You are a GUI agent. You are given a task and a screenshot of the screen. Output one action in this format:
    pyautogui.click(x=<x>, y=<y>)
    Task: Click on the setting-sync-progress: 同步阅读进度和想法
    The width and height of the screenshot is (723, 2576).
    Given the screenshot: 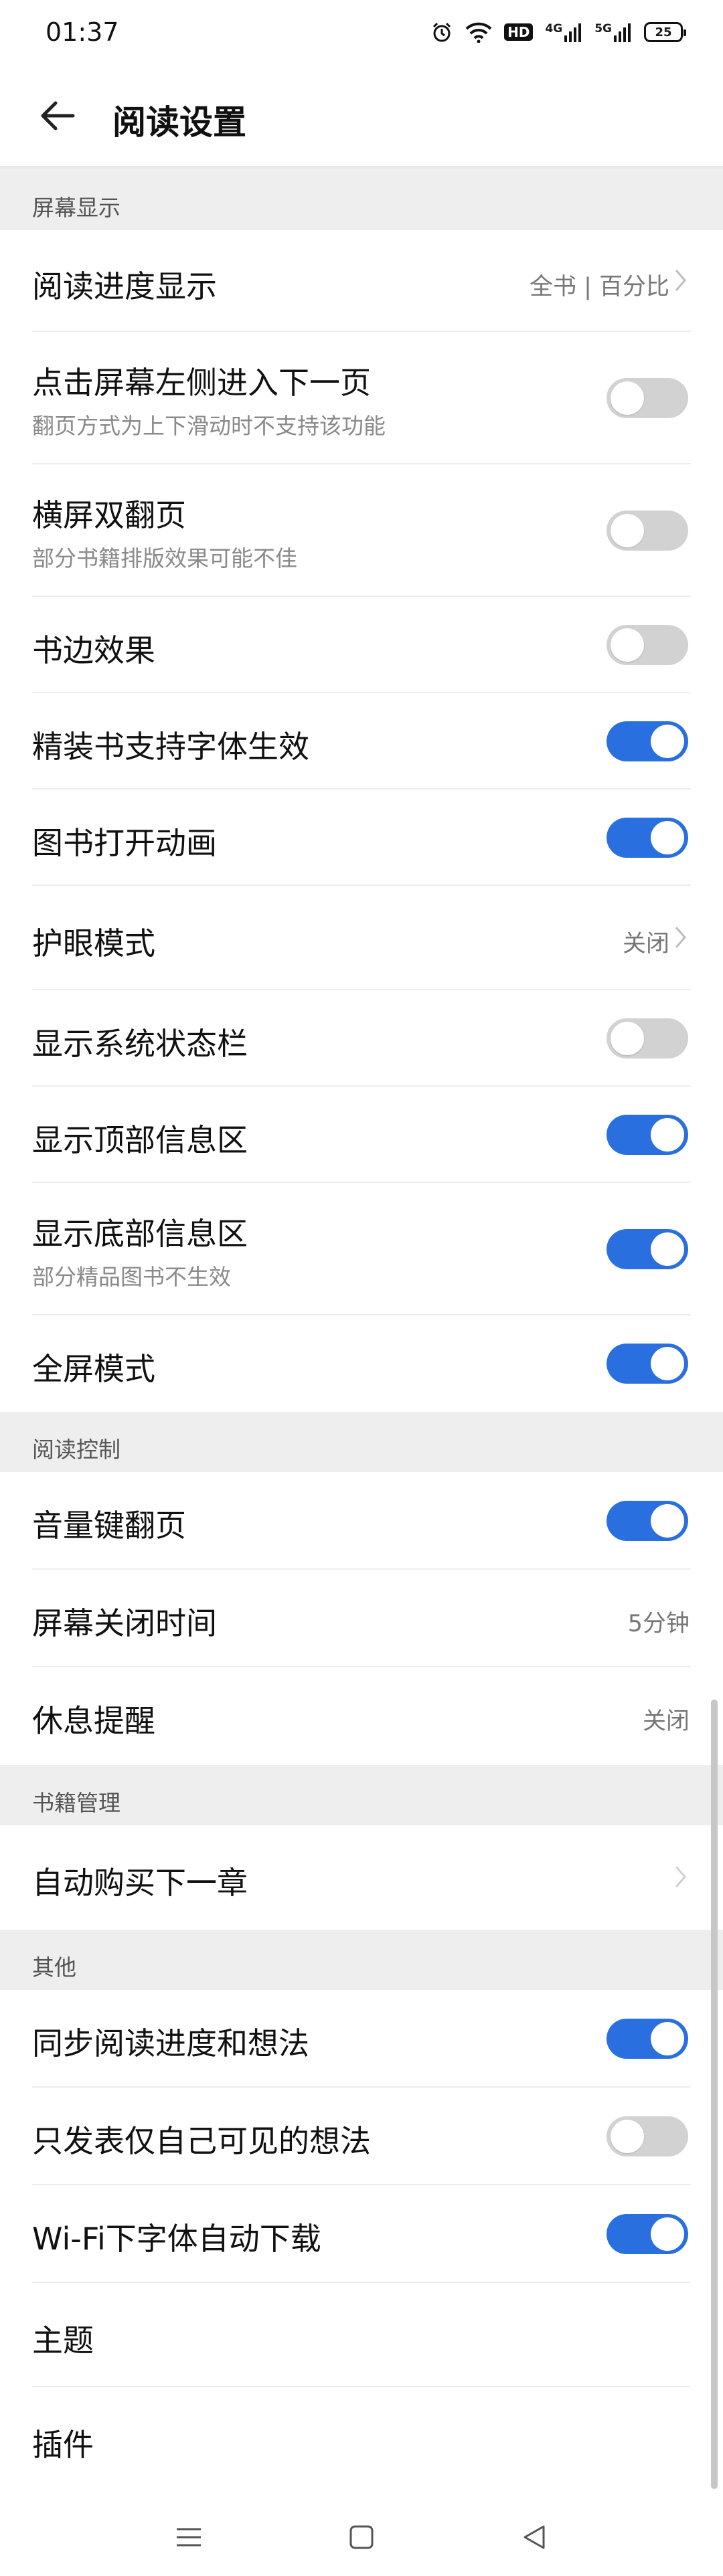 What is the action you would take?
    pyautogui.click(x=361, y=2039)
    